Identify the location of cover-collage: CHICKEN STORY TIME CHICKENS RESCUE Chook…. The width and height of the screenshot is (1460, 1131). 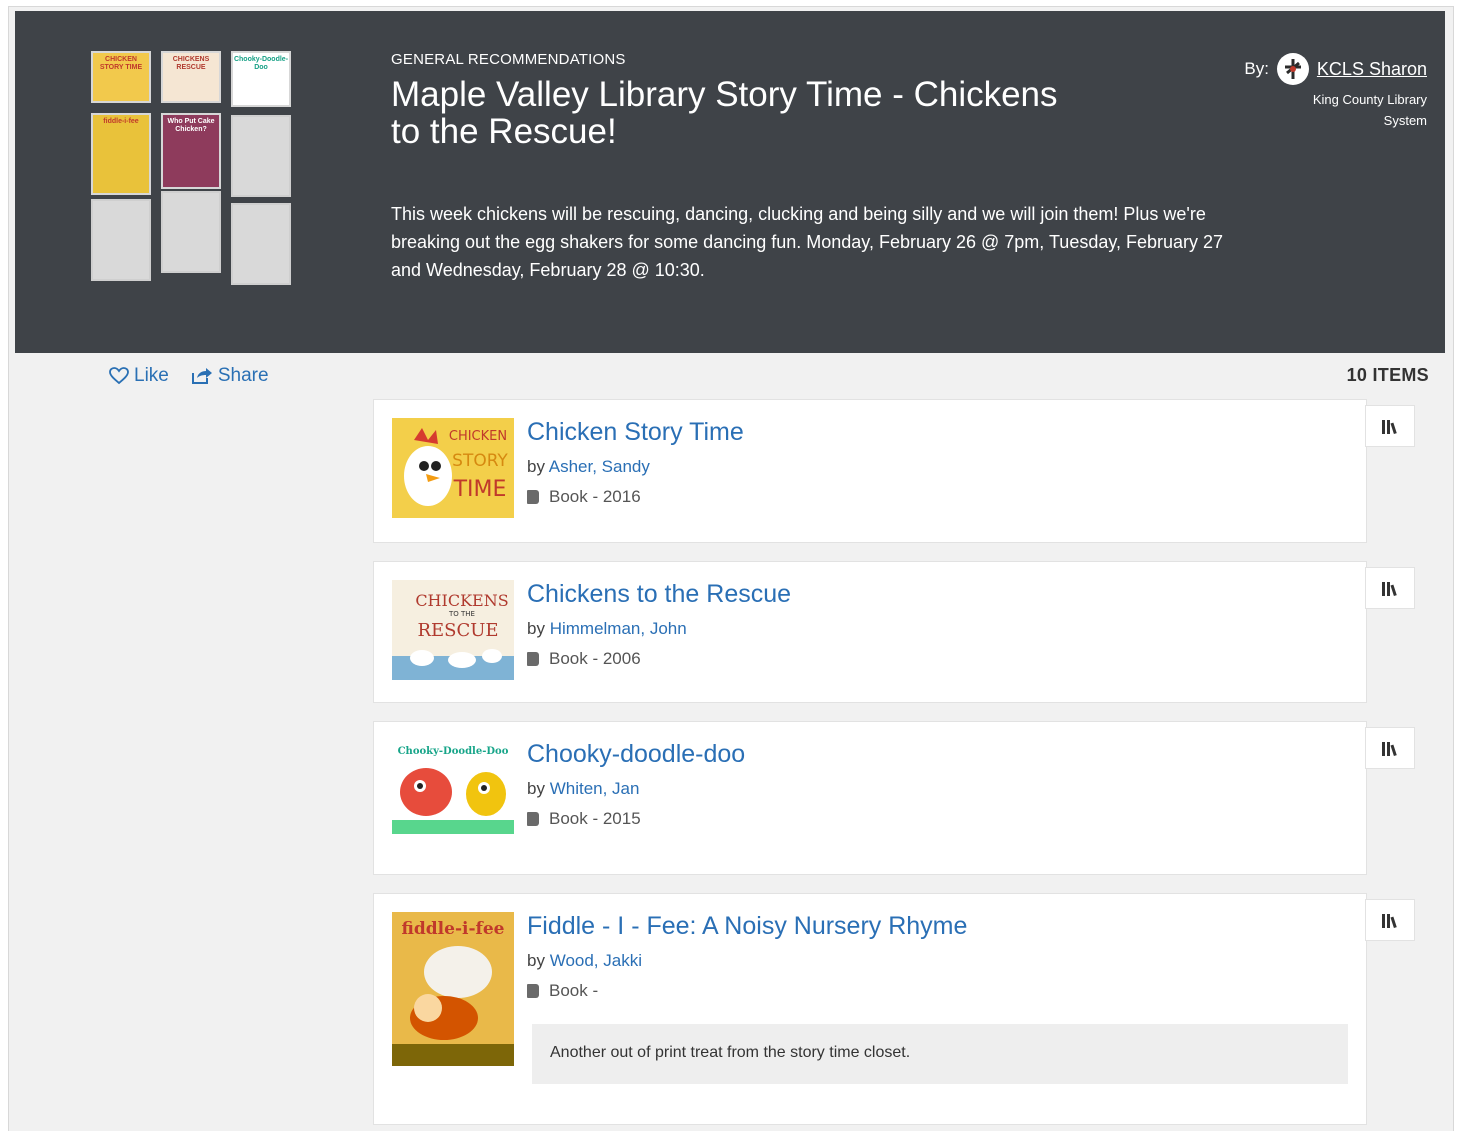
(196, 171).